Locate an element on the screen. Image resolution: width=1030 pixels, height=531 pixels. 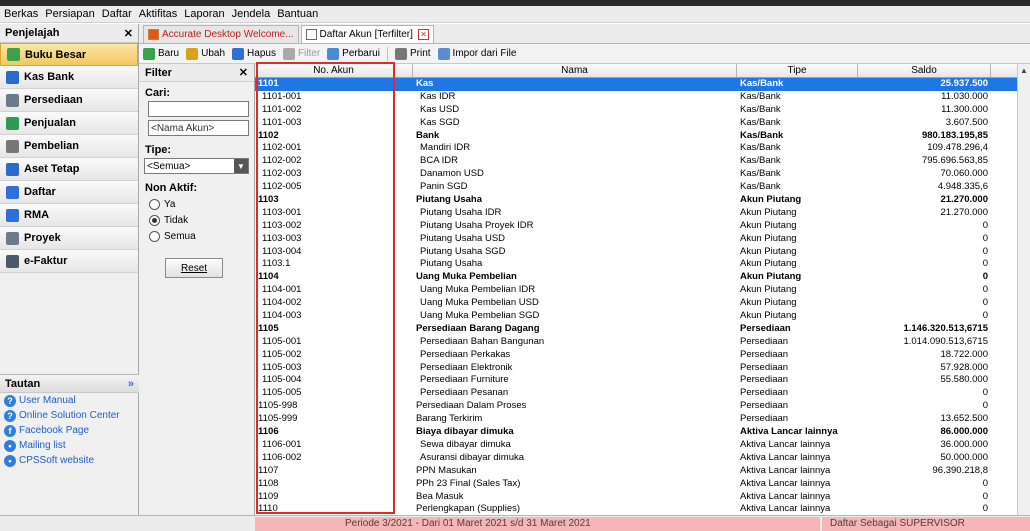
column-header-nama: Nama is located at coordinates (575, 70).